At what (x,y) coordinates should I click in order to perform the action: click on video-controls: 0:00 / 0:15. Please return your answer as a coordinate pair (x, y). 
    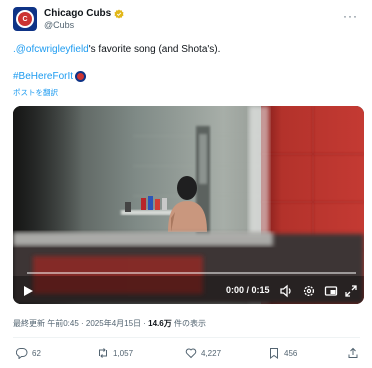
    Looking at the image, I should click on (188, 291).